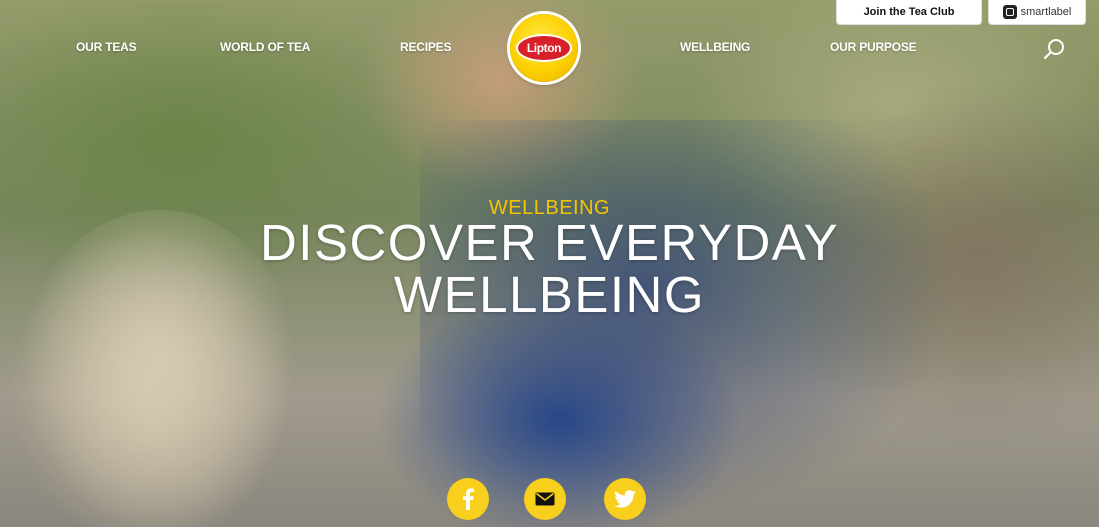  What do you see at coordinates (1009, 12) in the screenshot?
I see `smartlabel-icon` at bounding box center [1009, 12].